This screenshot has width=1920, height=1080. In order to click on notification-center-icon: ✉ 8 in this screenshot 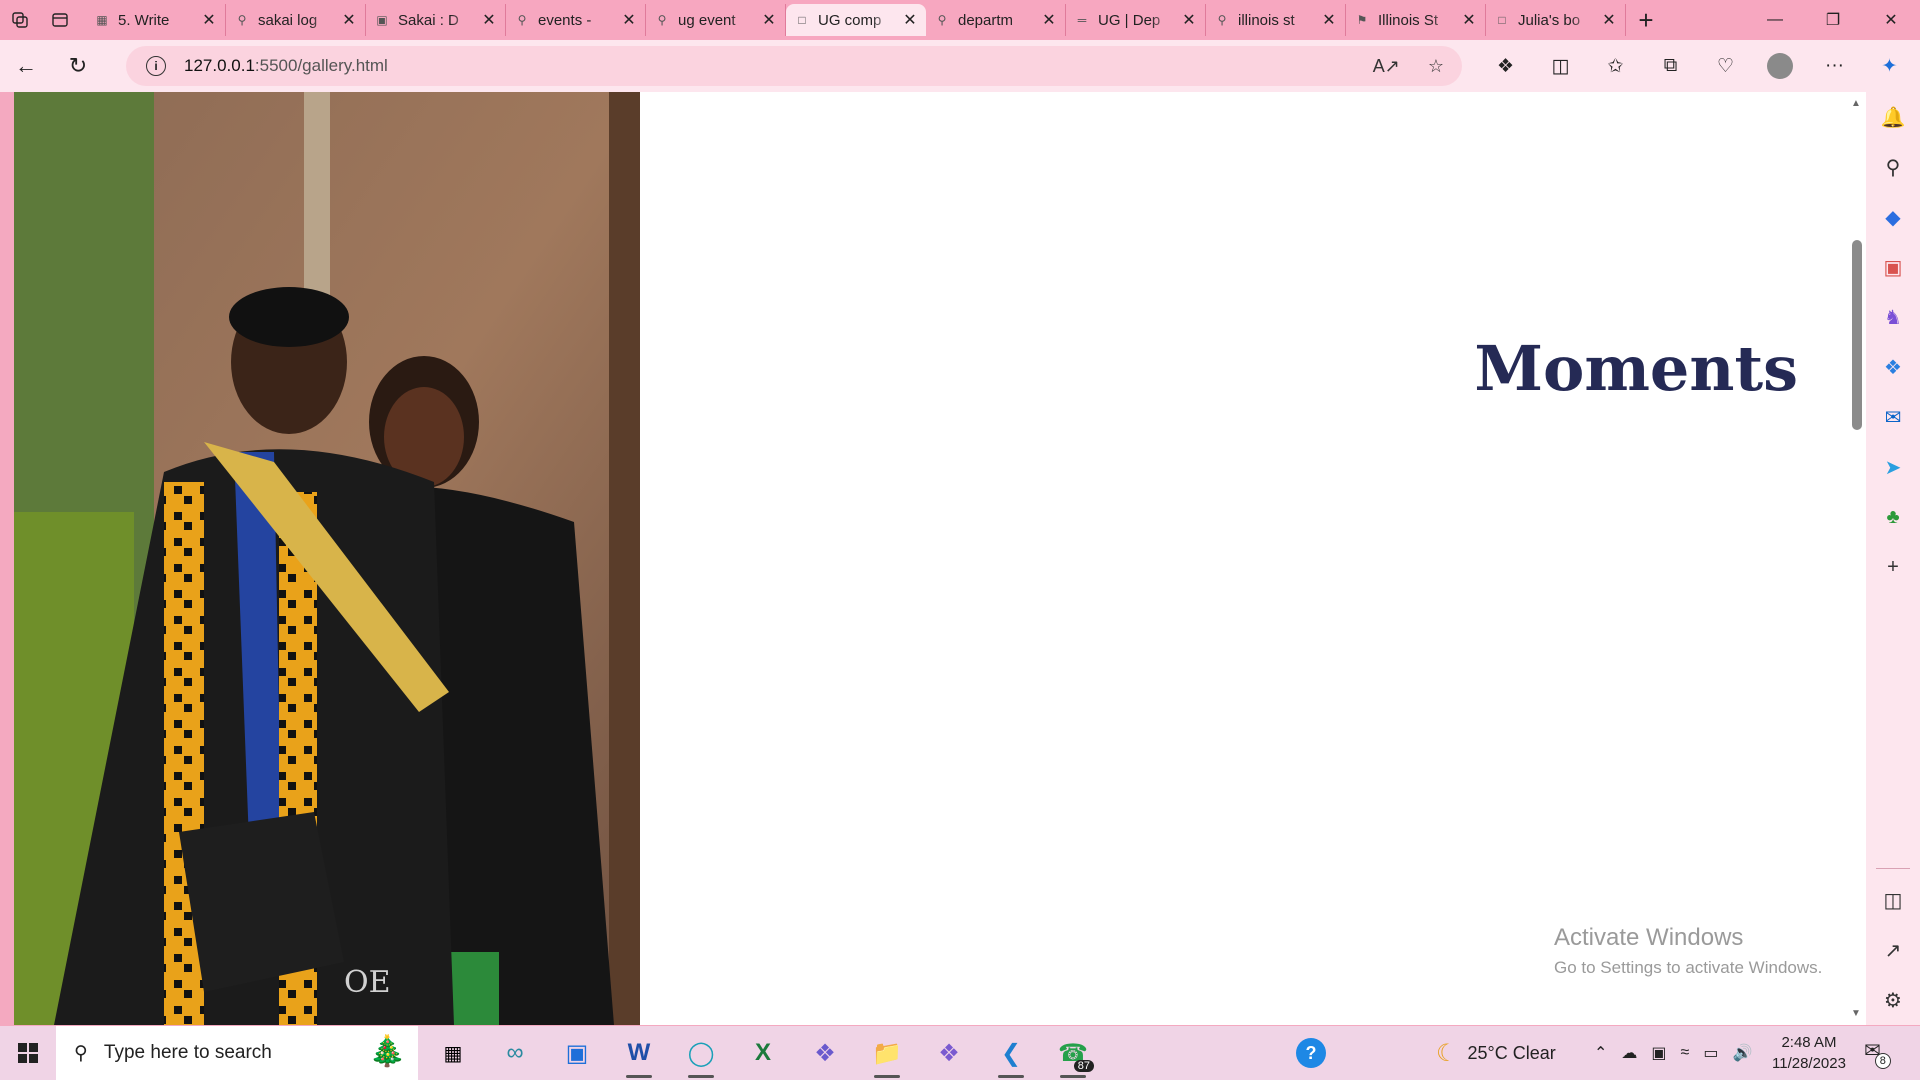, I will do `click(1877, 1053)`.